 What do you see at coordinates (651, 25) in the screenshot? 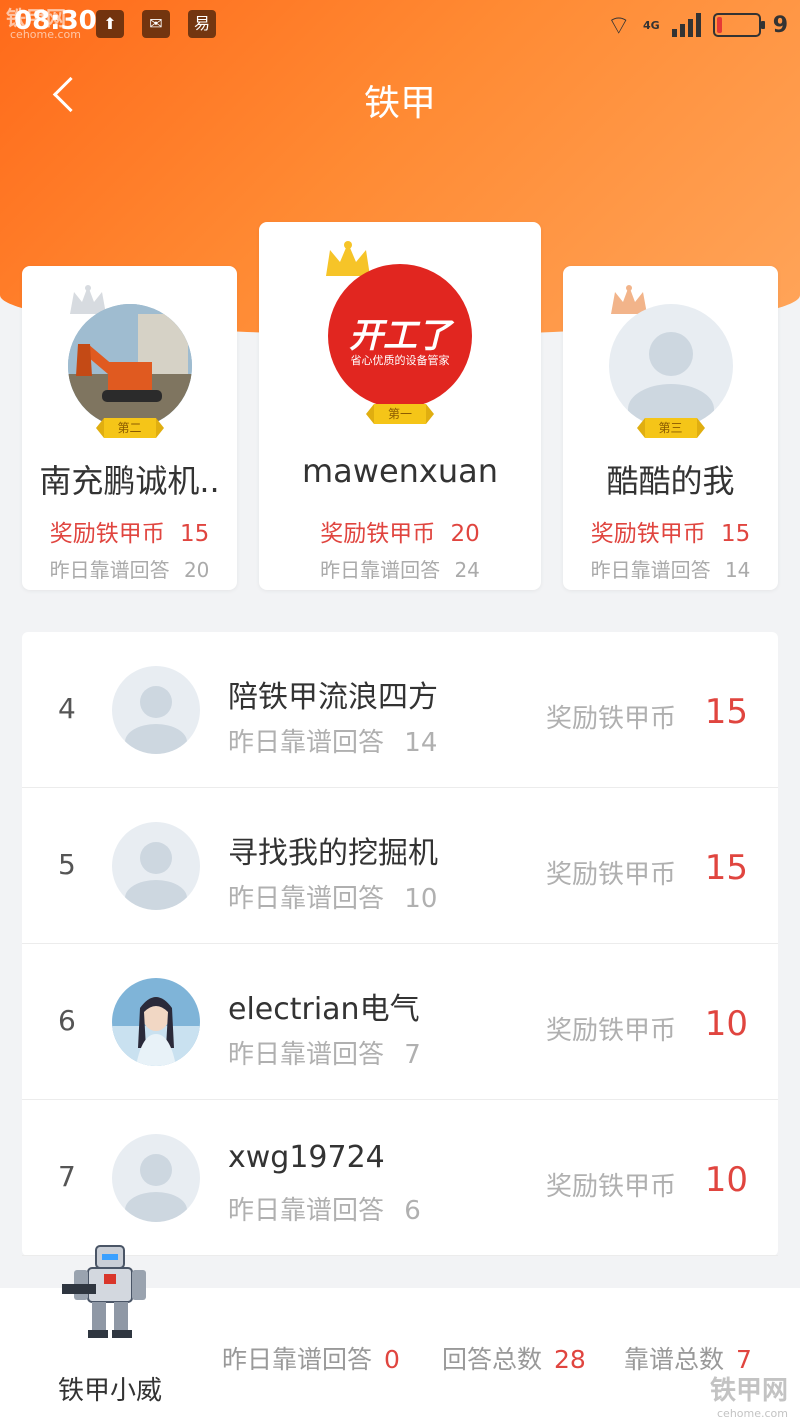
I see `network-type: 4G` at bounding box center [651, 25].